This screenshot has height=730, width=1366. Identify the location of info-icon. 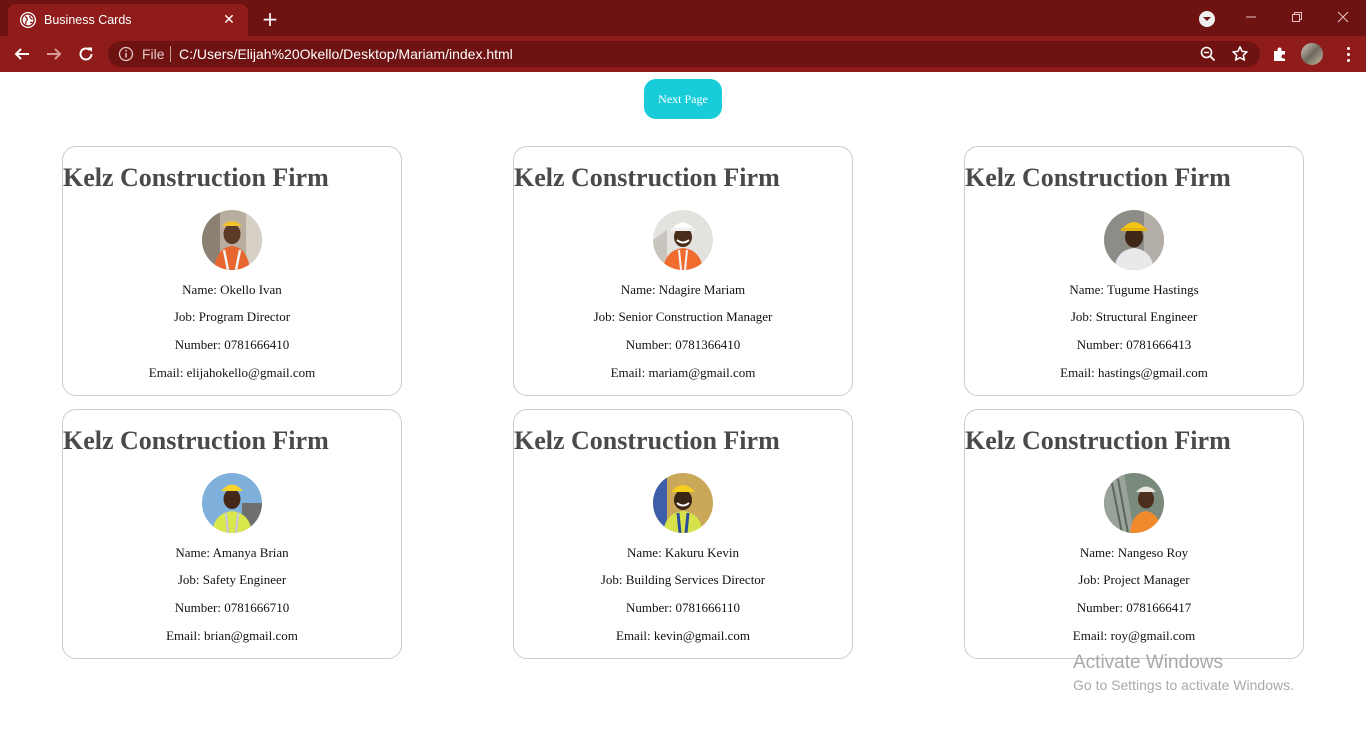
(126, 54).